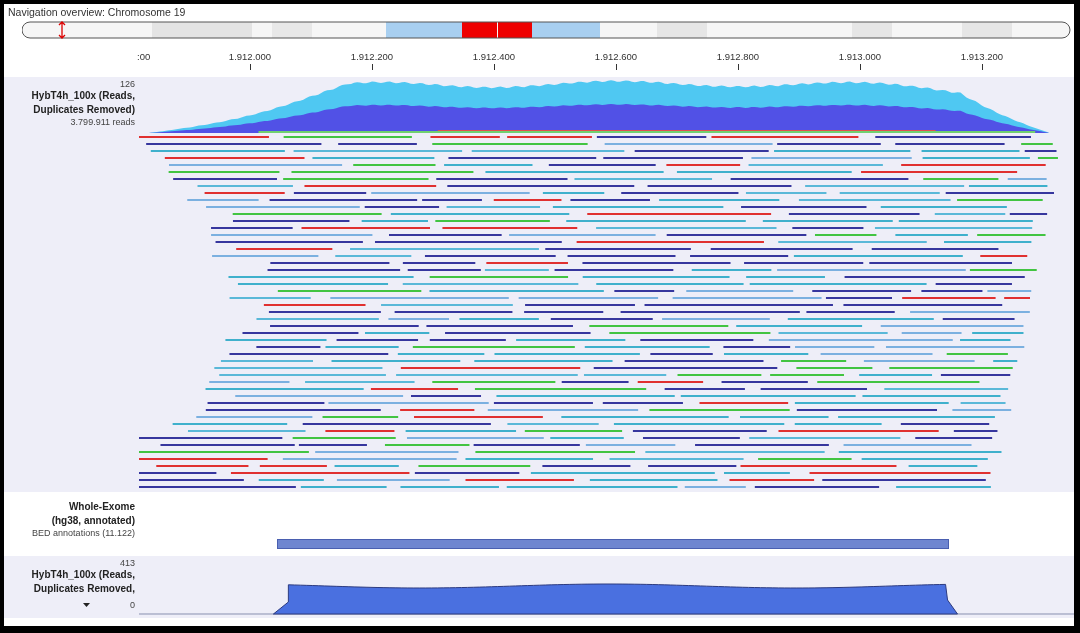 This screenshot has width=1080, height=633. What do you see at coordinates (97, 12) in the screenshot?
I see `navigation-title: Navigation overview: Chromosome 19` at bounding box center [97, 12].